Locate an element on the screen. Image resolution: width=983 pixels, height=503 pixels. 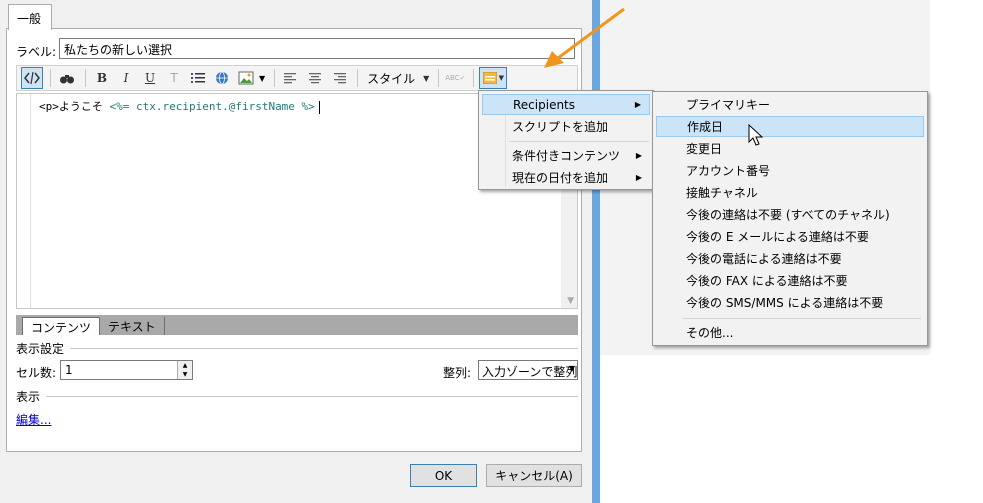
code-tag: <p>ようこそ is located at coordinates (71, 106).